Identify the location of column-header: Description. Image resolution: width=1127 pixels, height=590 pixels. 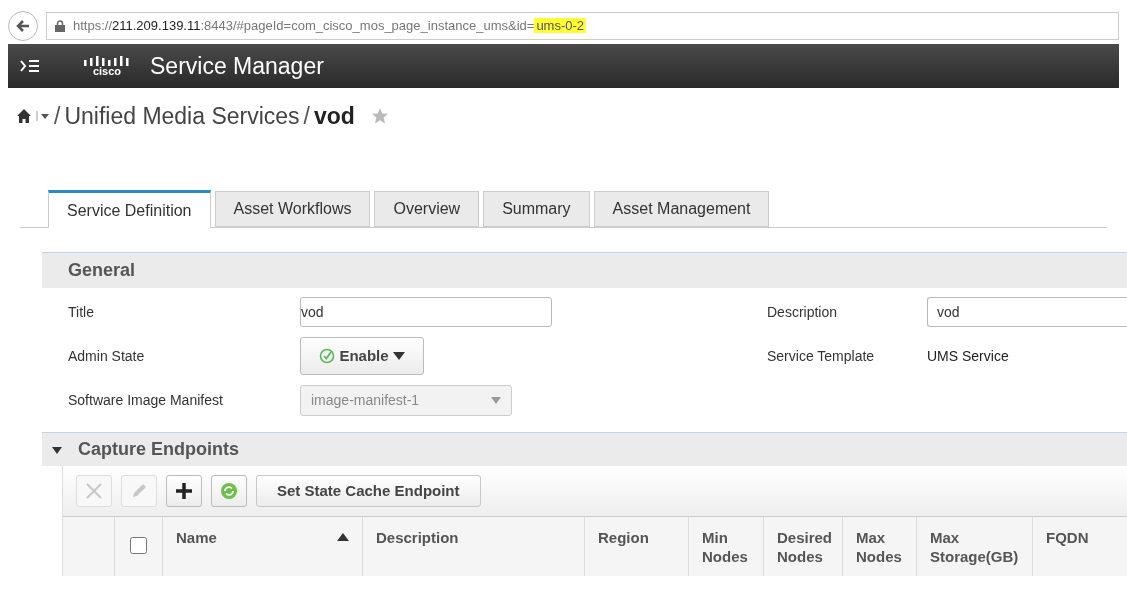
(474, 546).